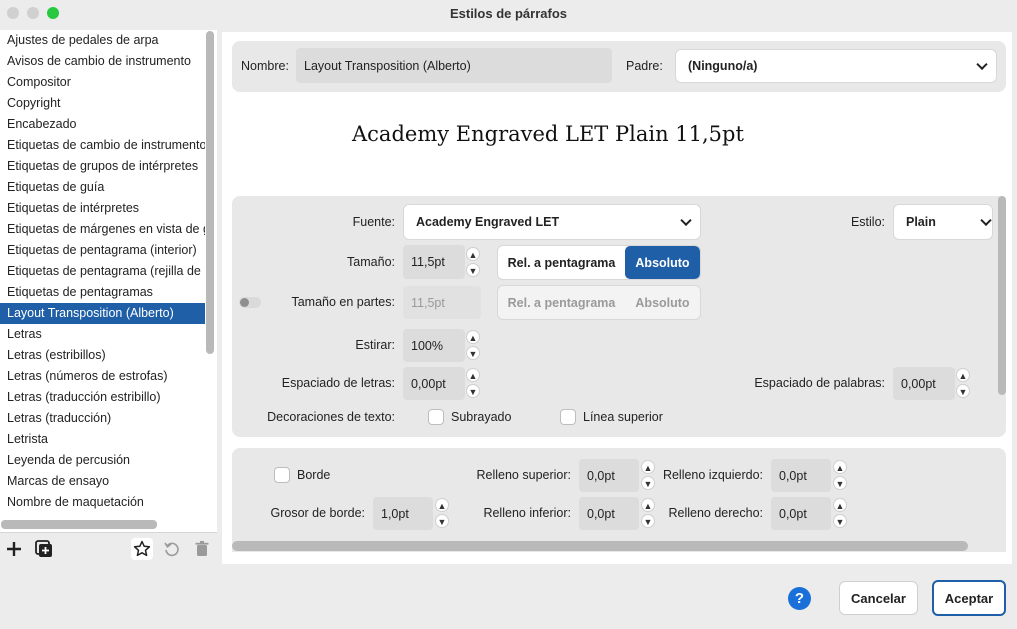  I want to click on parts-size-toggle, so click(250, 302).